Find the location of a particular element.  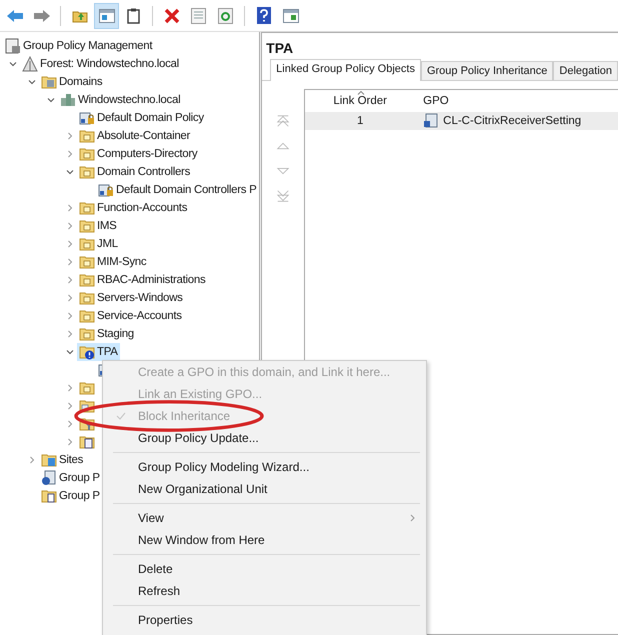

menu-item: View is located at coordinates (264, 518).